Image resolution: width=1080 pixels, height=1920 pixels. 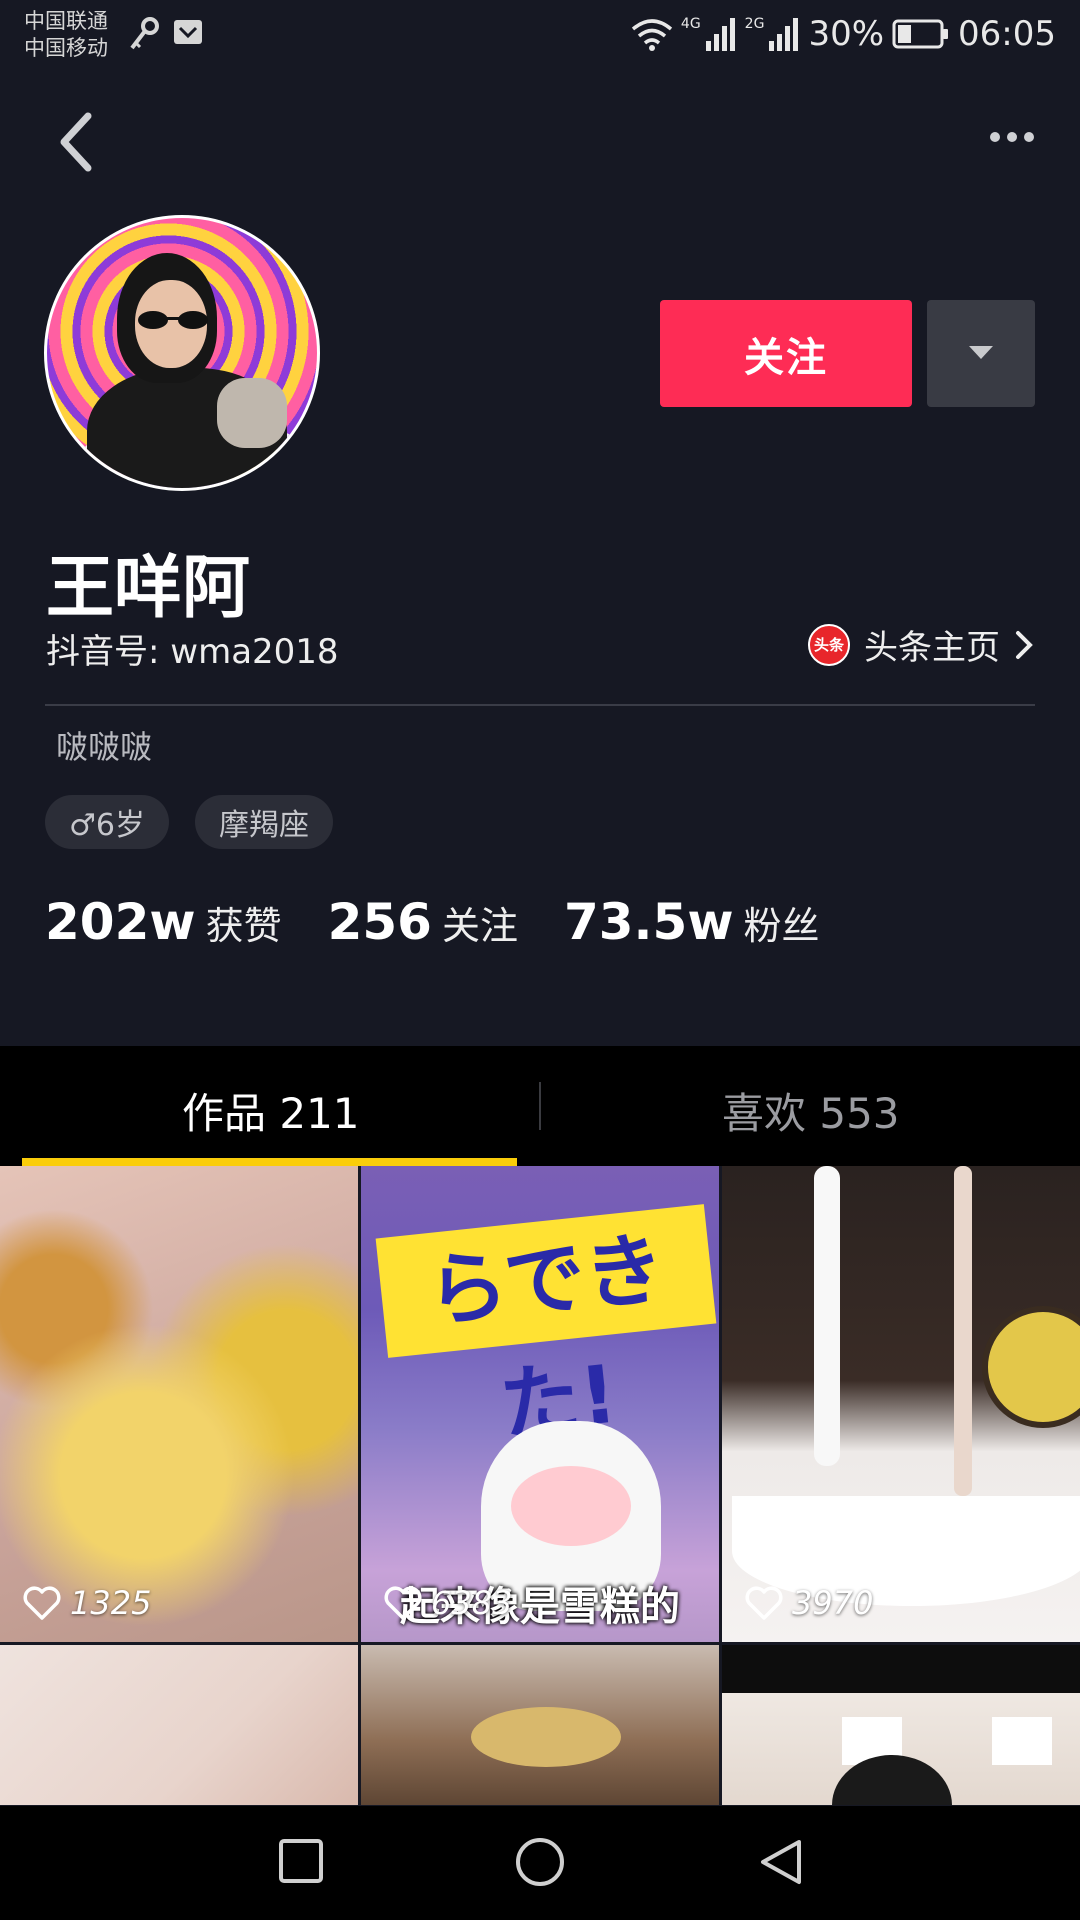 I want to click on follow-button: 关注, so click(x=786, y=353).